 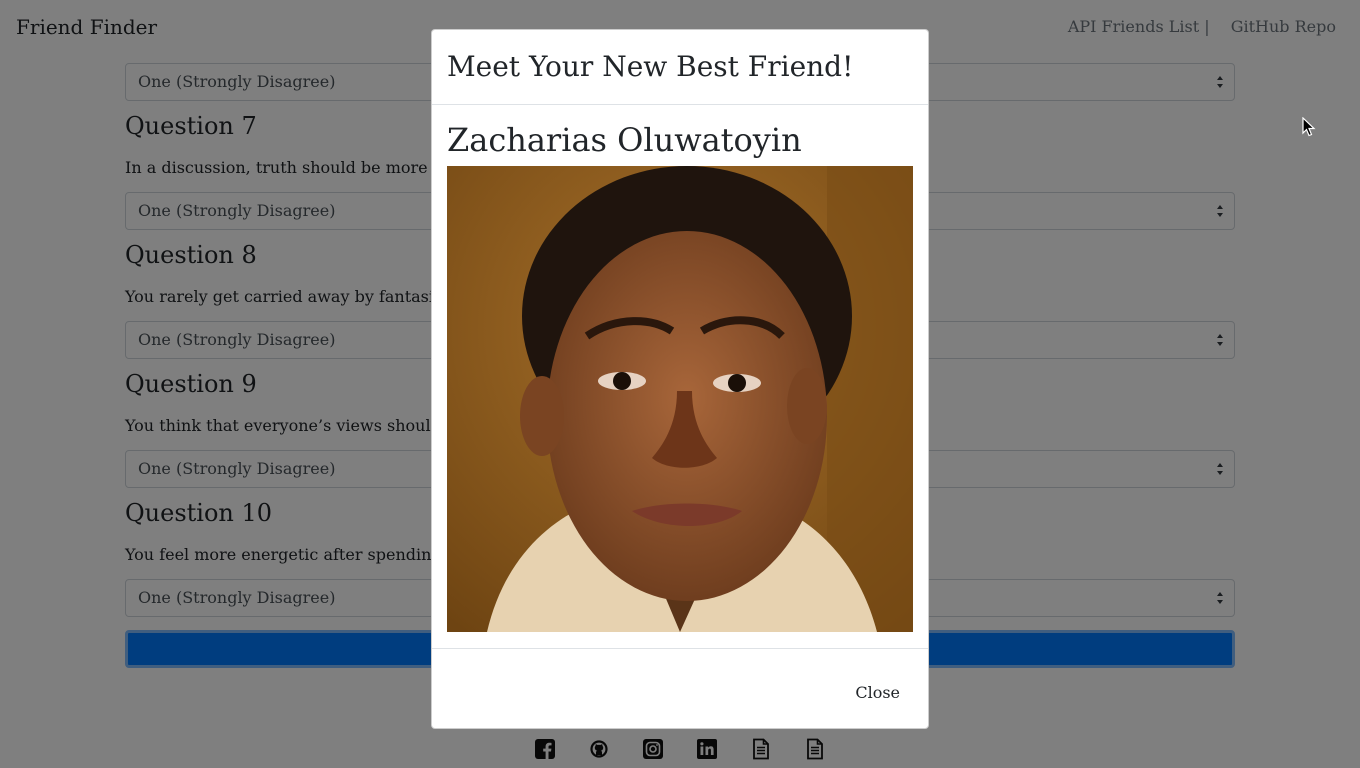 I want to click on modal-footer: Close, so click(x=680, y=688).